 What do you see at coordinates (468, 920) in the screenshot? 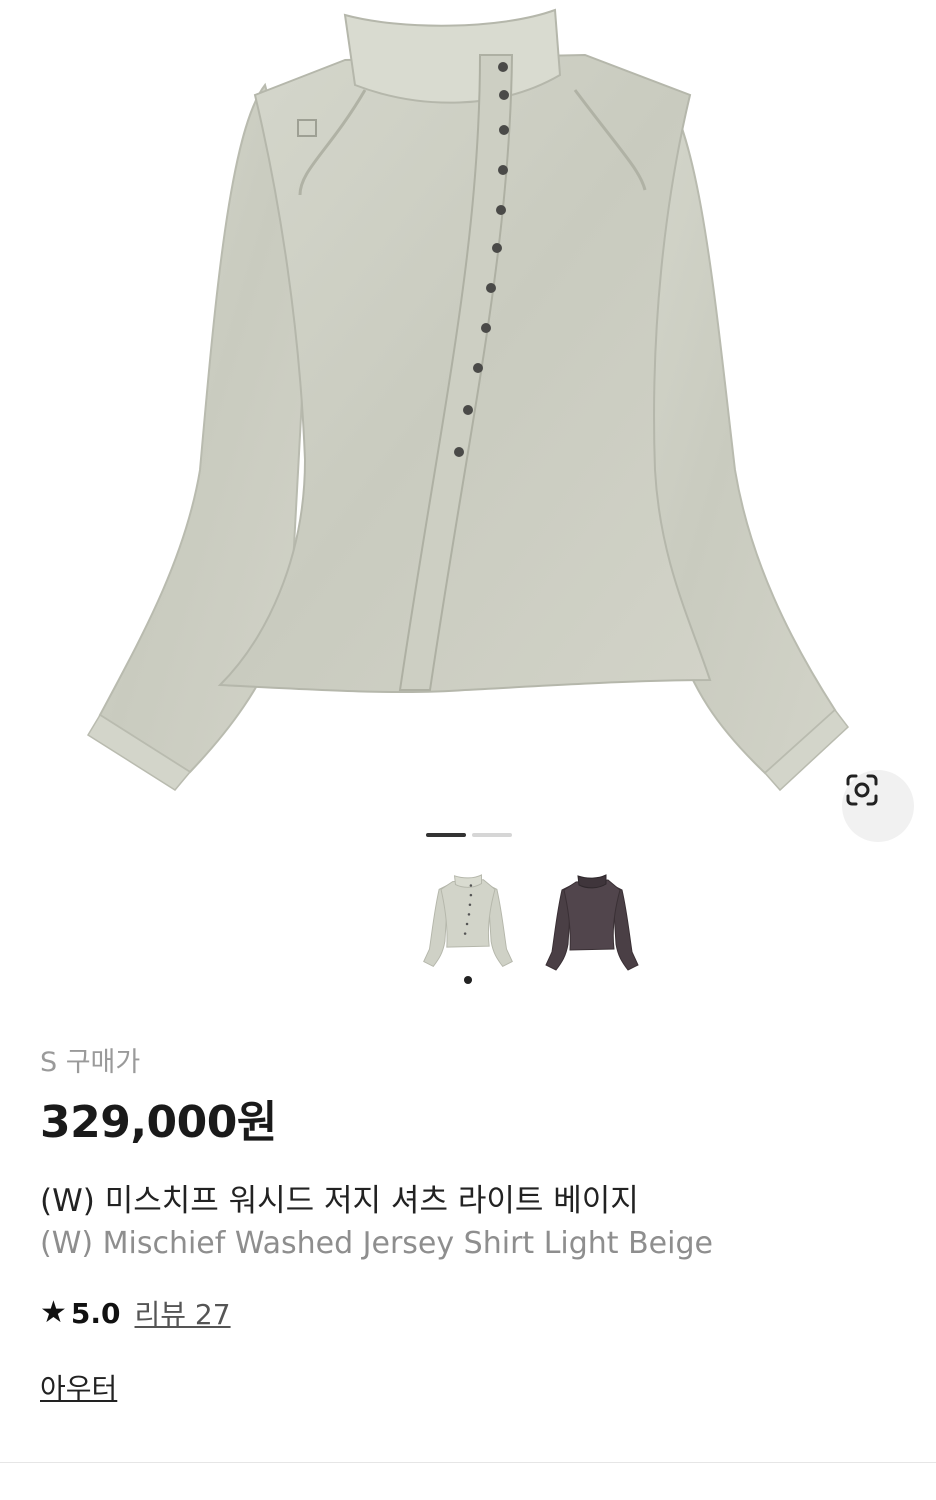
I see `light-shirt-thumbnail-image` at bounding box center [468, 920].